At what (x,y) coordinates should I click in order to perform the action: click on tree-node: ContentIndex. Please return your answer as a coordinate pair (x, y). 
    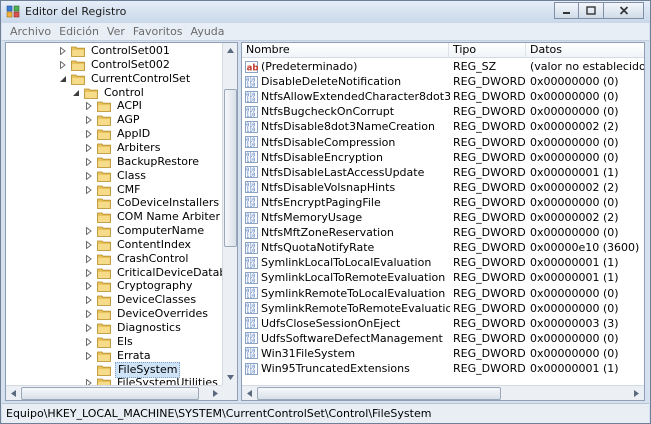
    Looking at the image, I should click on (138, 245).